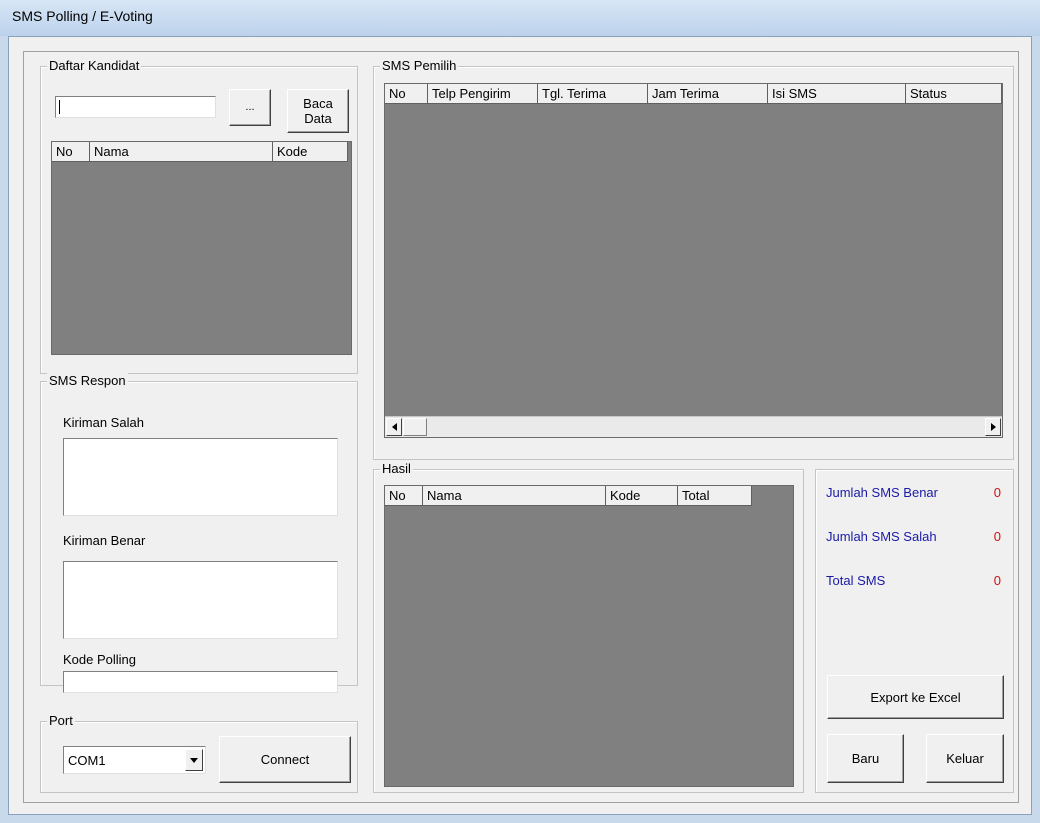 This screenshot has height=823, width=1040. Describe the element at coordinates (589, 636) in the screenshot. I see `hasil-grid: No Nama Kode Total` at that location.